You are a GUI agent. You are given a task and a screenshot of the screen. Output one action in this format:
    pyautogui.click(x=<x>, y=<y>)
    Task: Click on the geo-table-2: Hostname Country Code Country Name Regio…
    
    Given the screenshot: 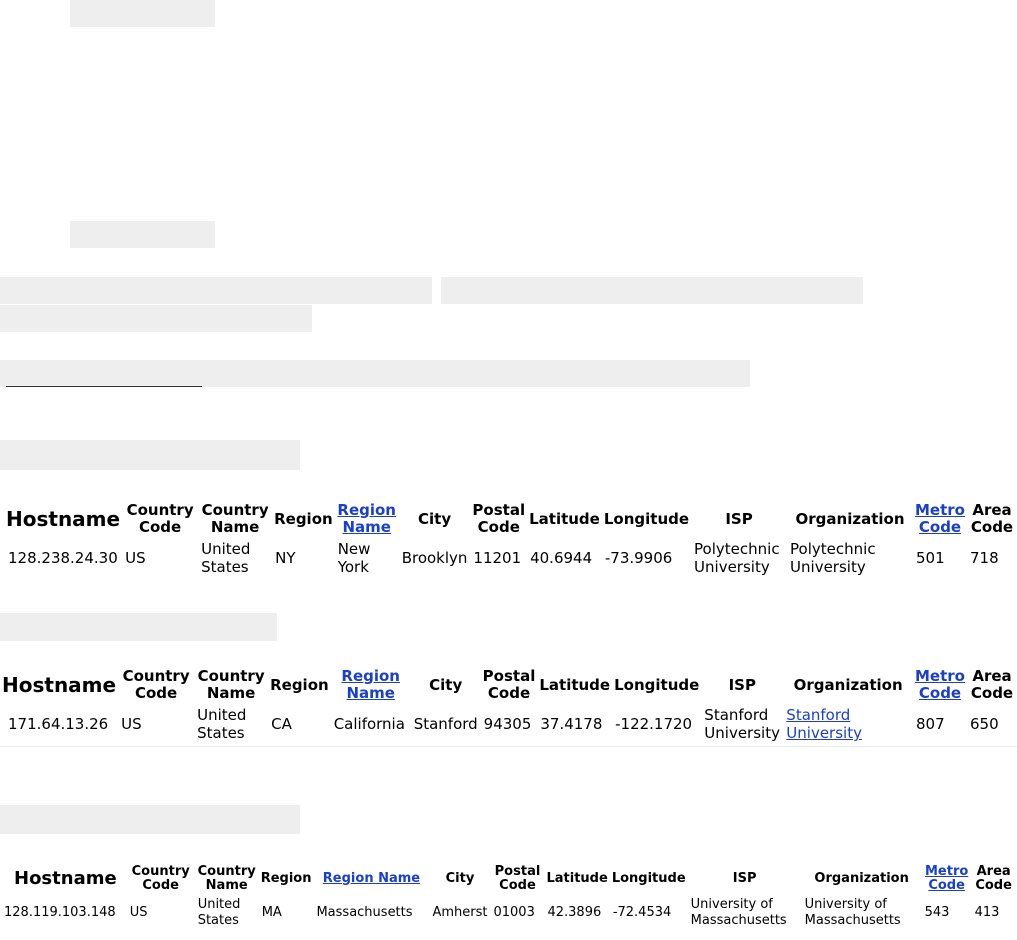 What is the action you would take?
    pyautogui.click(x=508, y=707)
    